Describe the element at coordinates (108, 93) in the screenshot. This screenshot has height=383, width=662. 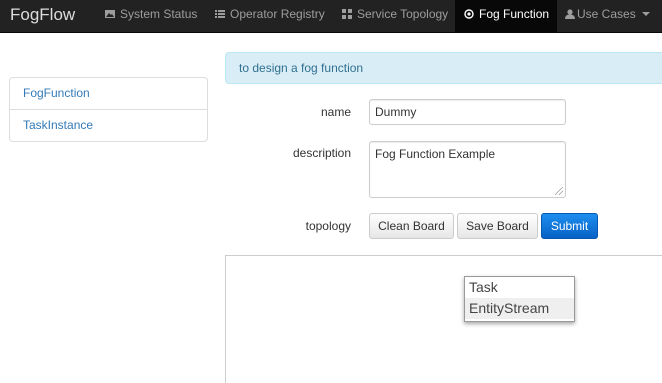
I see `sidebar-item-fogfunction: FogFunction` at that location.